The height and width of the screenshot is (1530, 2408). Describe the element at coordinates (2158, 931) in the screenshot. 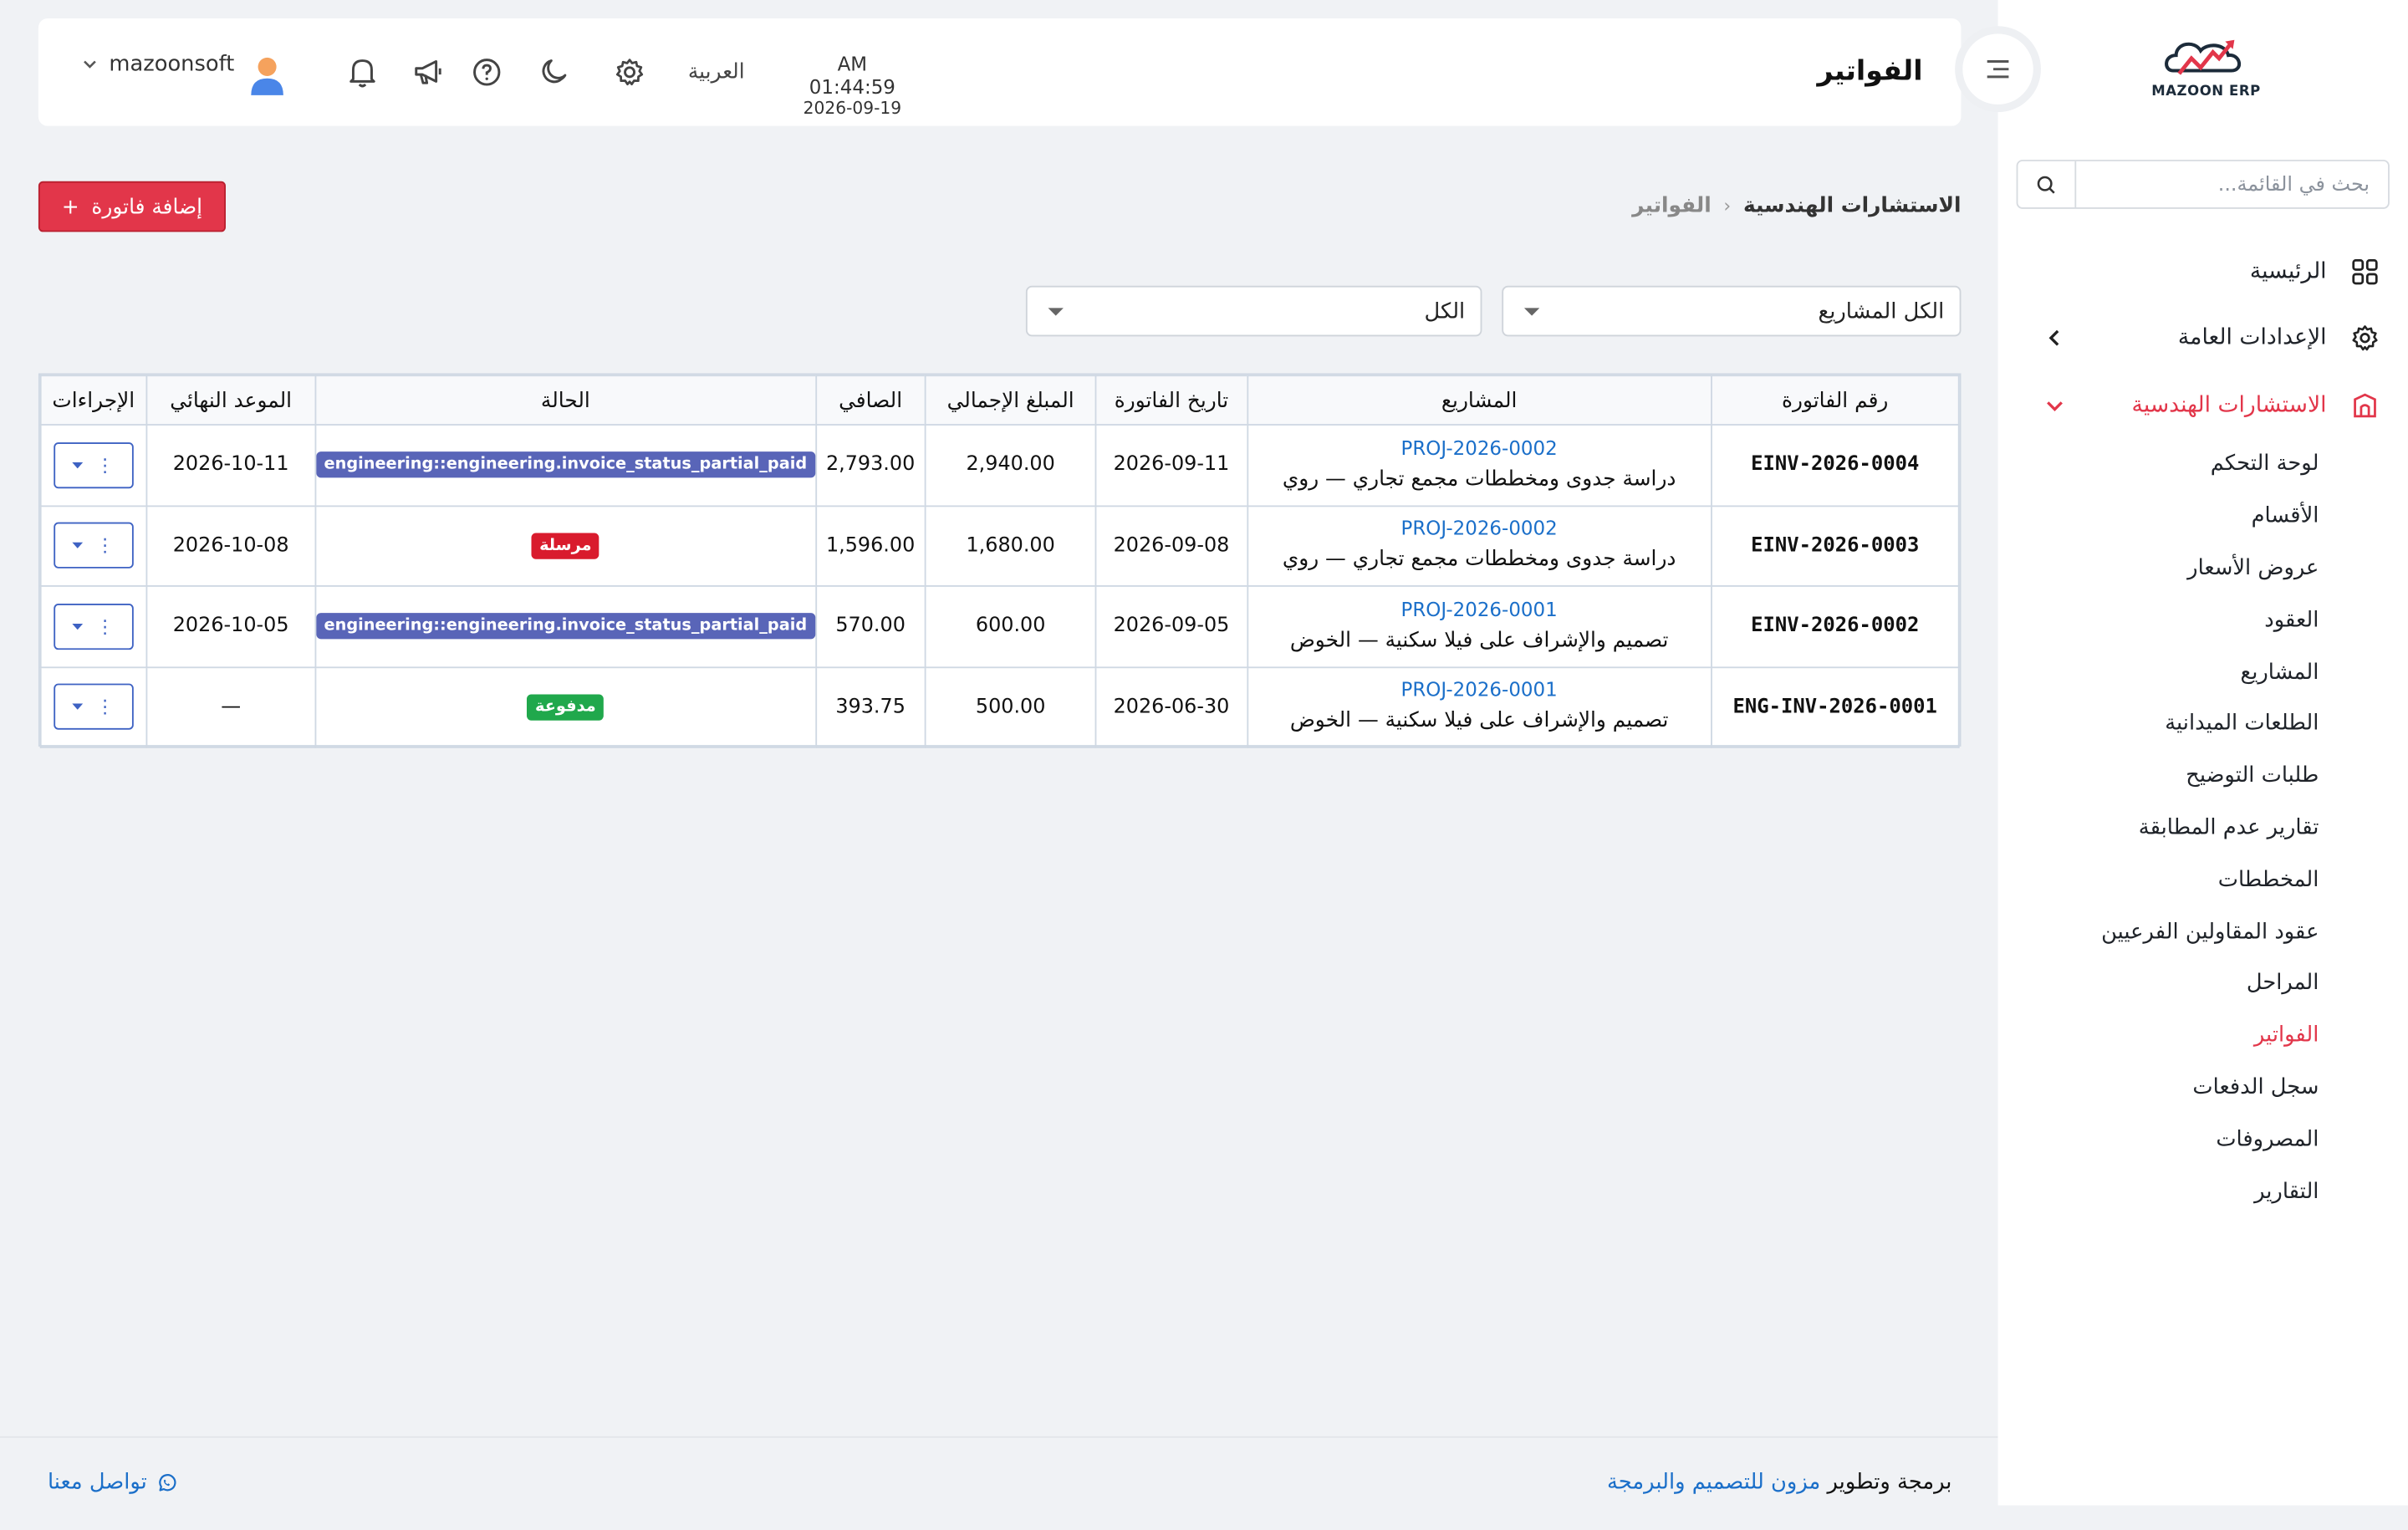

I see `sidebar-subitem-subcontracts: عقود المقاولين الفرعيين` at that location.